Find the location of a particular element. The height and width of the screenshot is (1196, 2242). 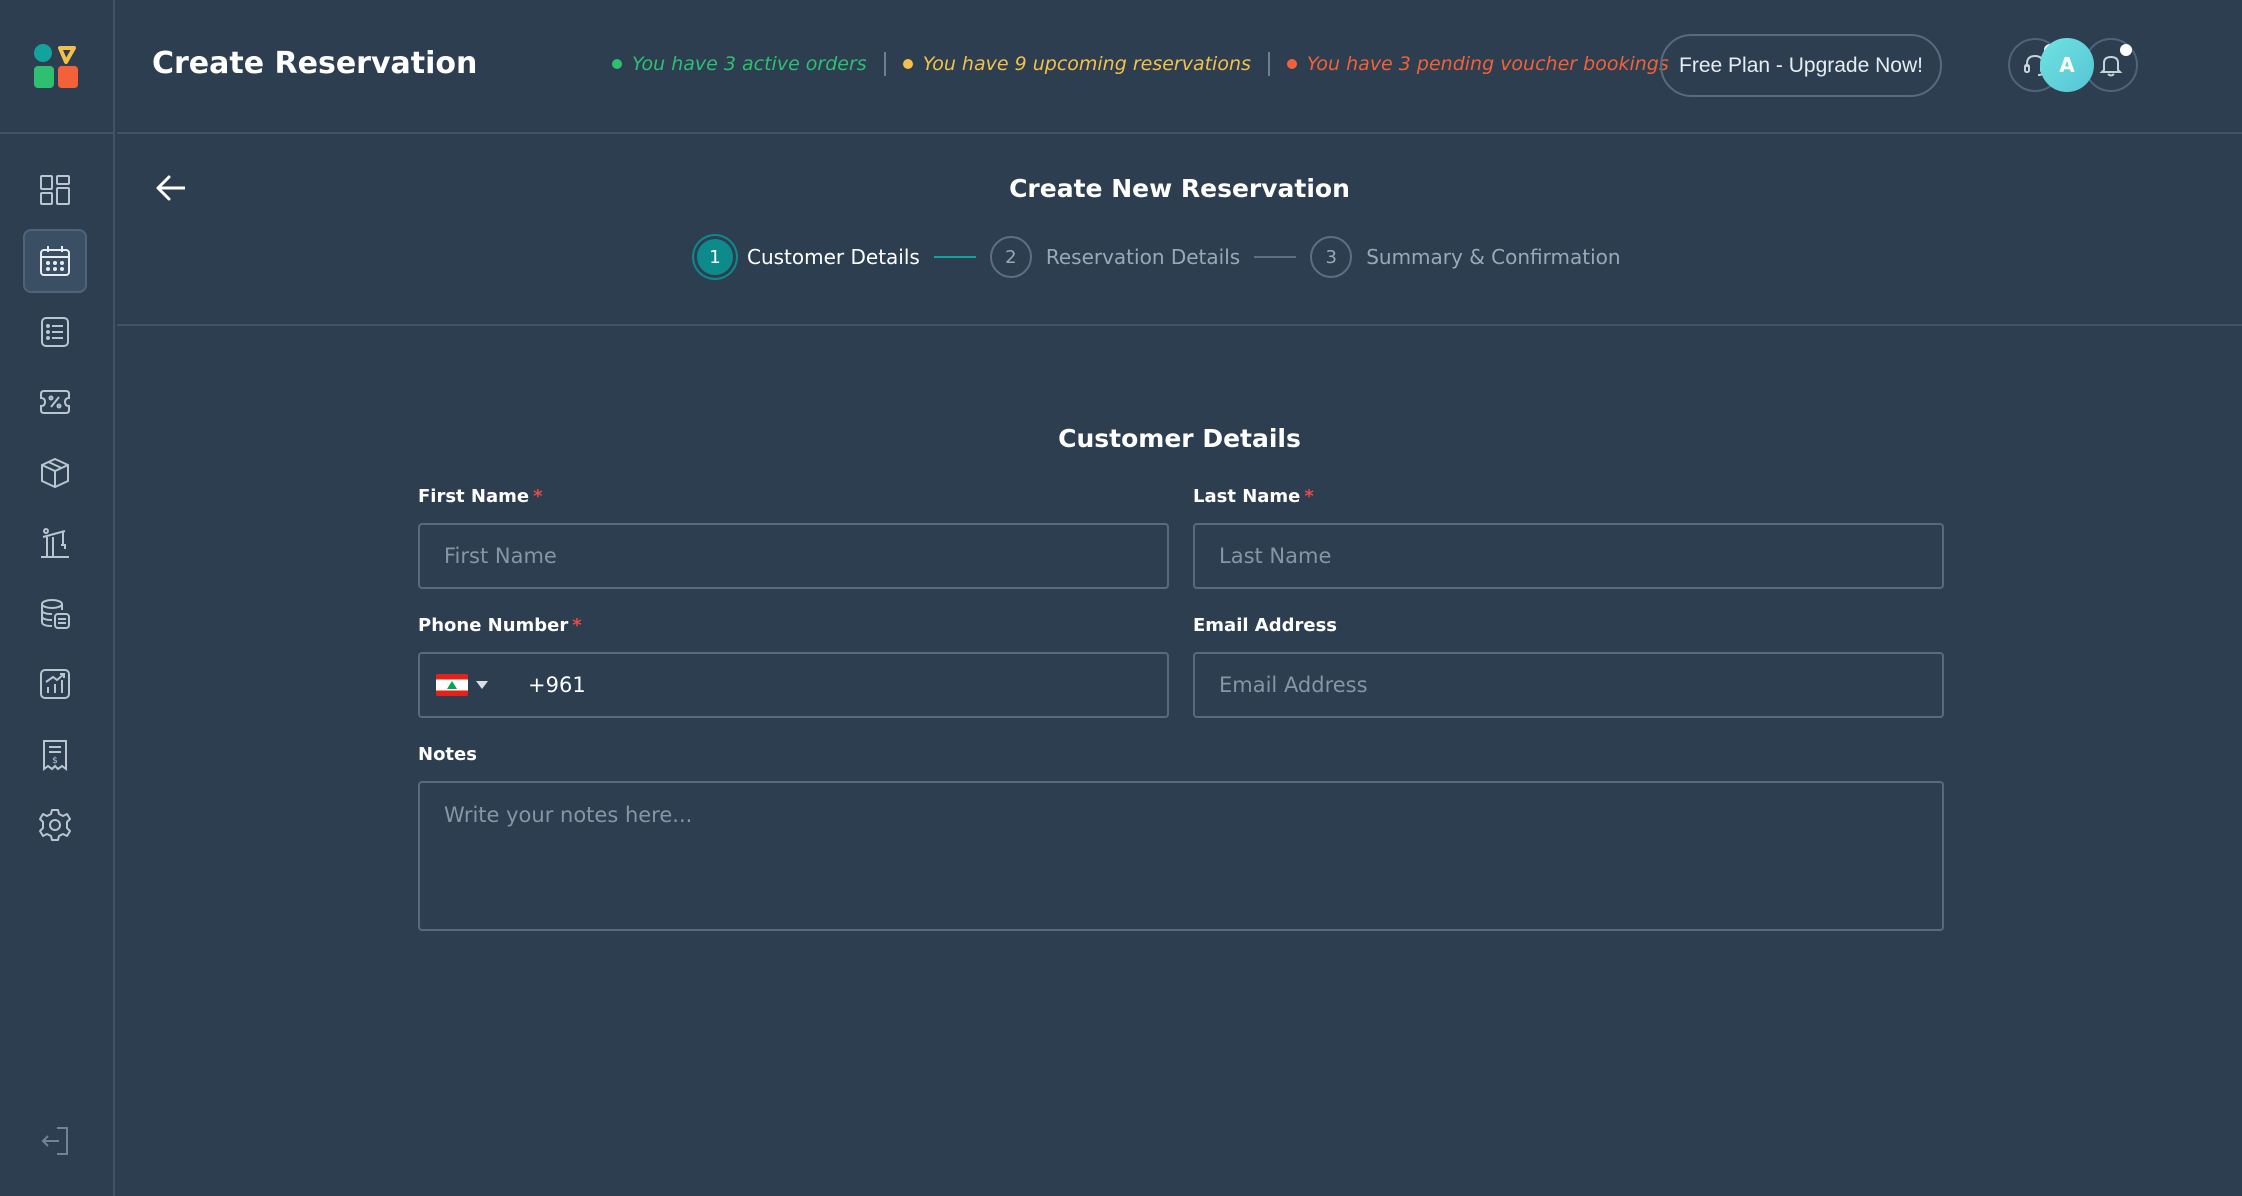

list-icon is located at coordinates (55, 332).